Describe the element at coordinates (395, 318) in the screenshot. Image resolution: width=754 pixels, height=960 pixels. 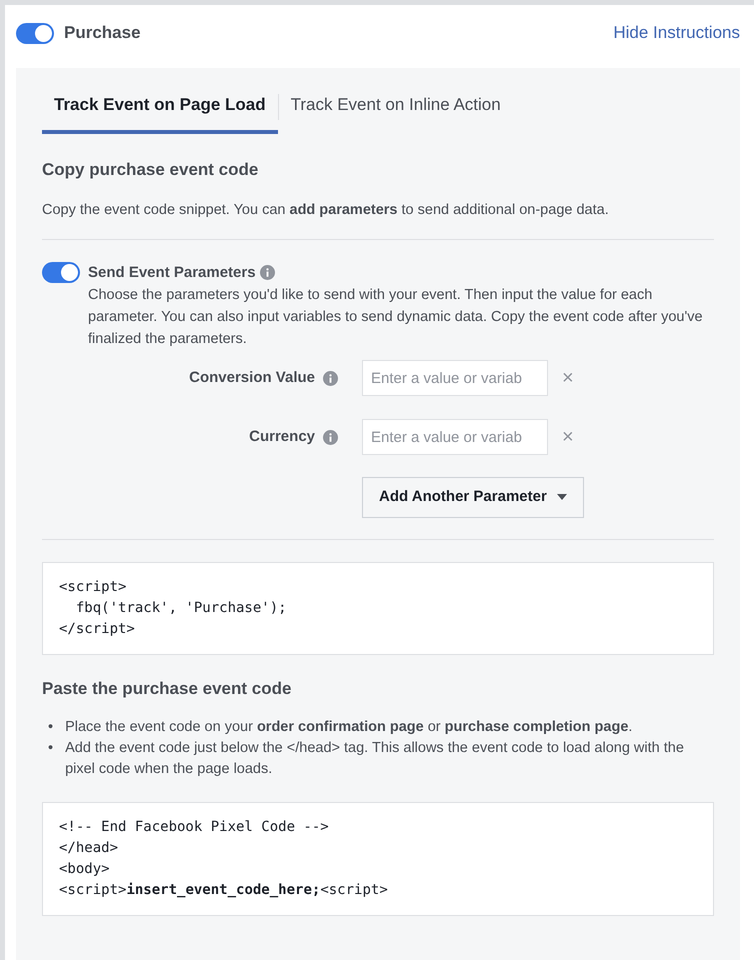
I see `parameters-description: Choose the parameters you'd like to send with your event. Then input the value for each parameter. You can also input variables to send dynamic data. Copy the event code after you've finalized the parameters.` at that location.